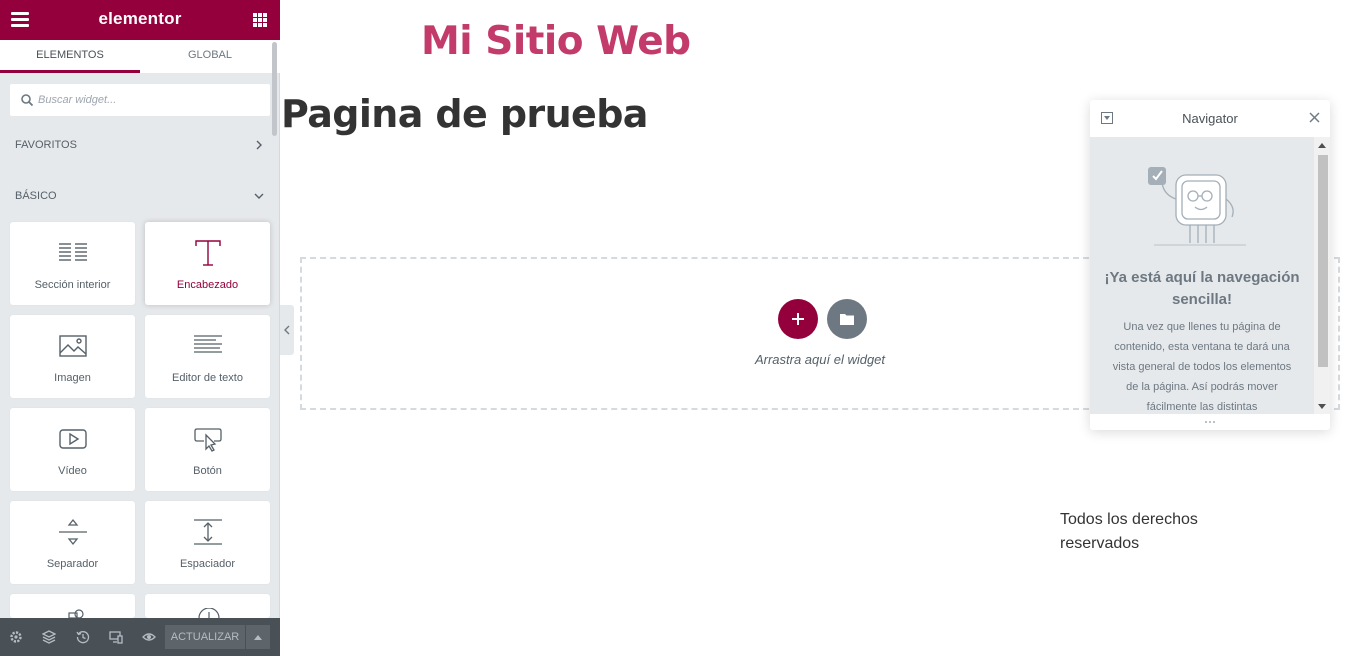 This screenshot has height=656, width=1359. I want to click on widget-label: Botón, so click(207, 471).